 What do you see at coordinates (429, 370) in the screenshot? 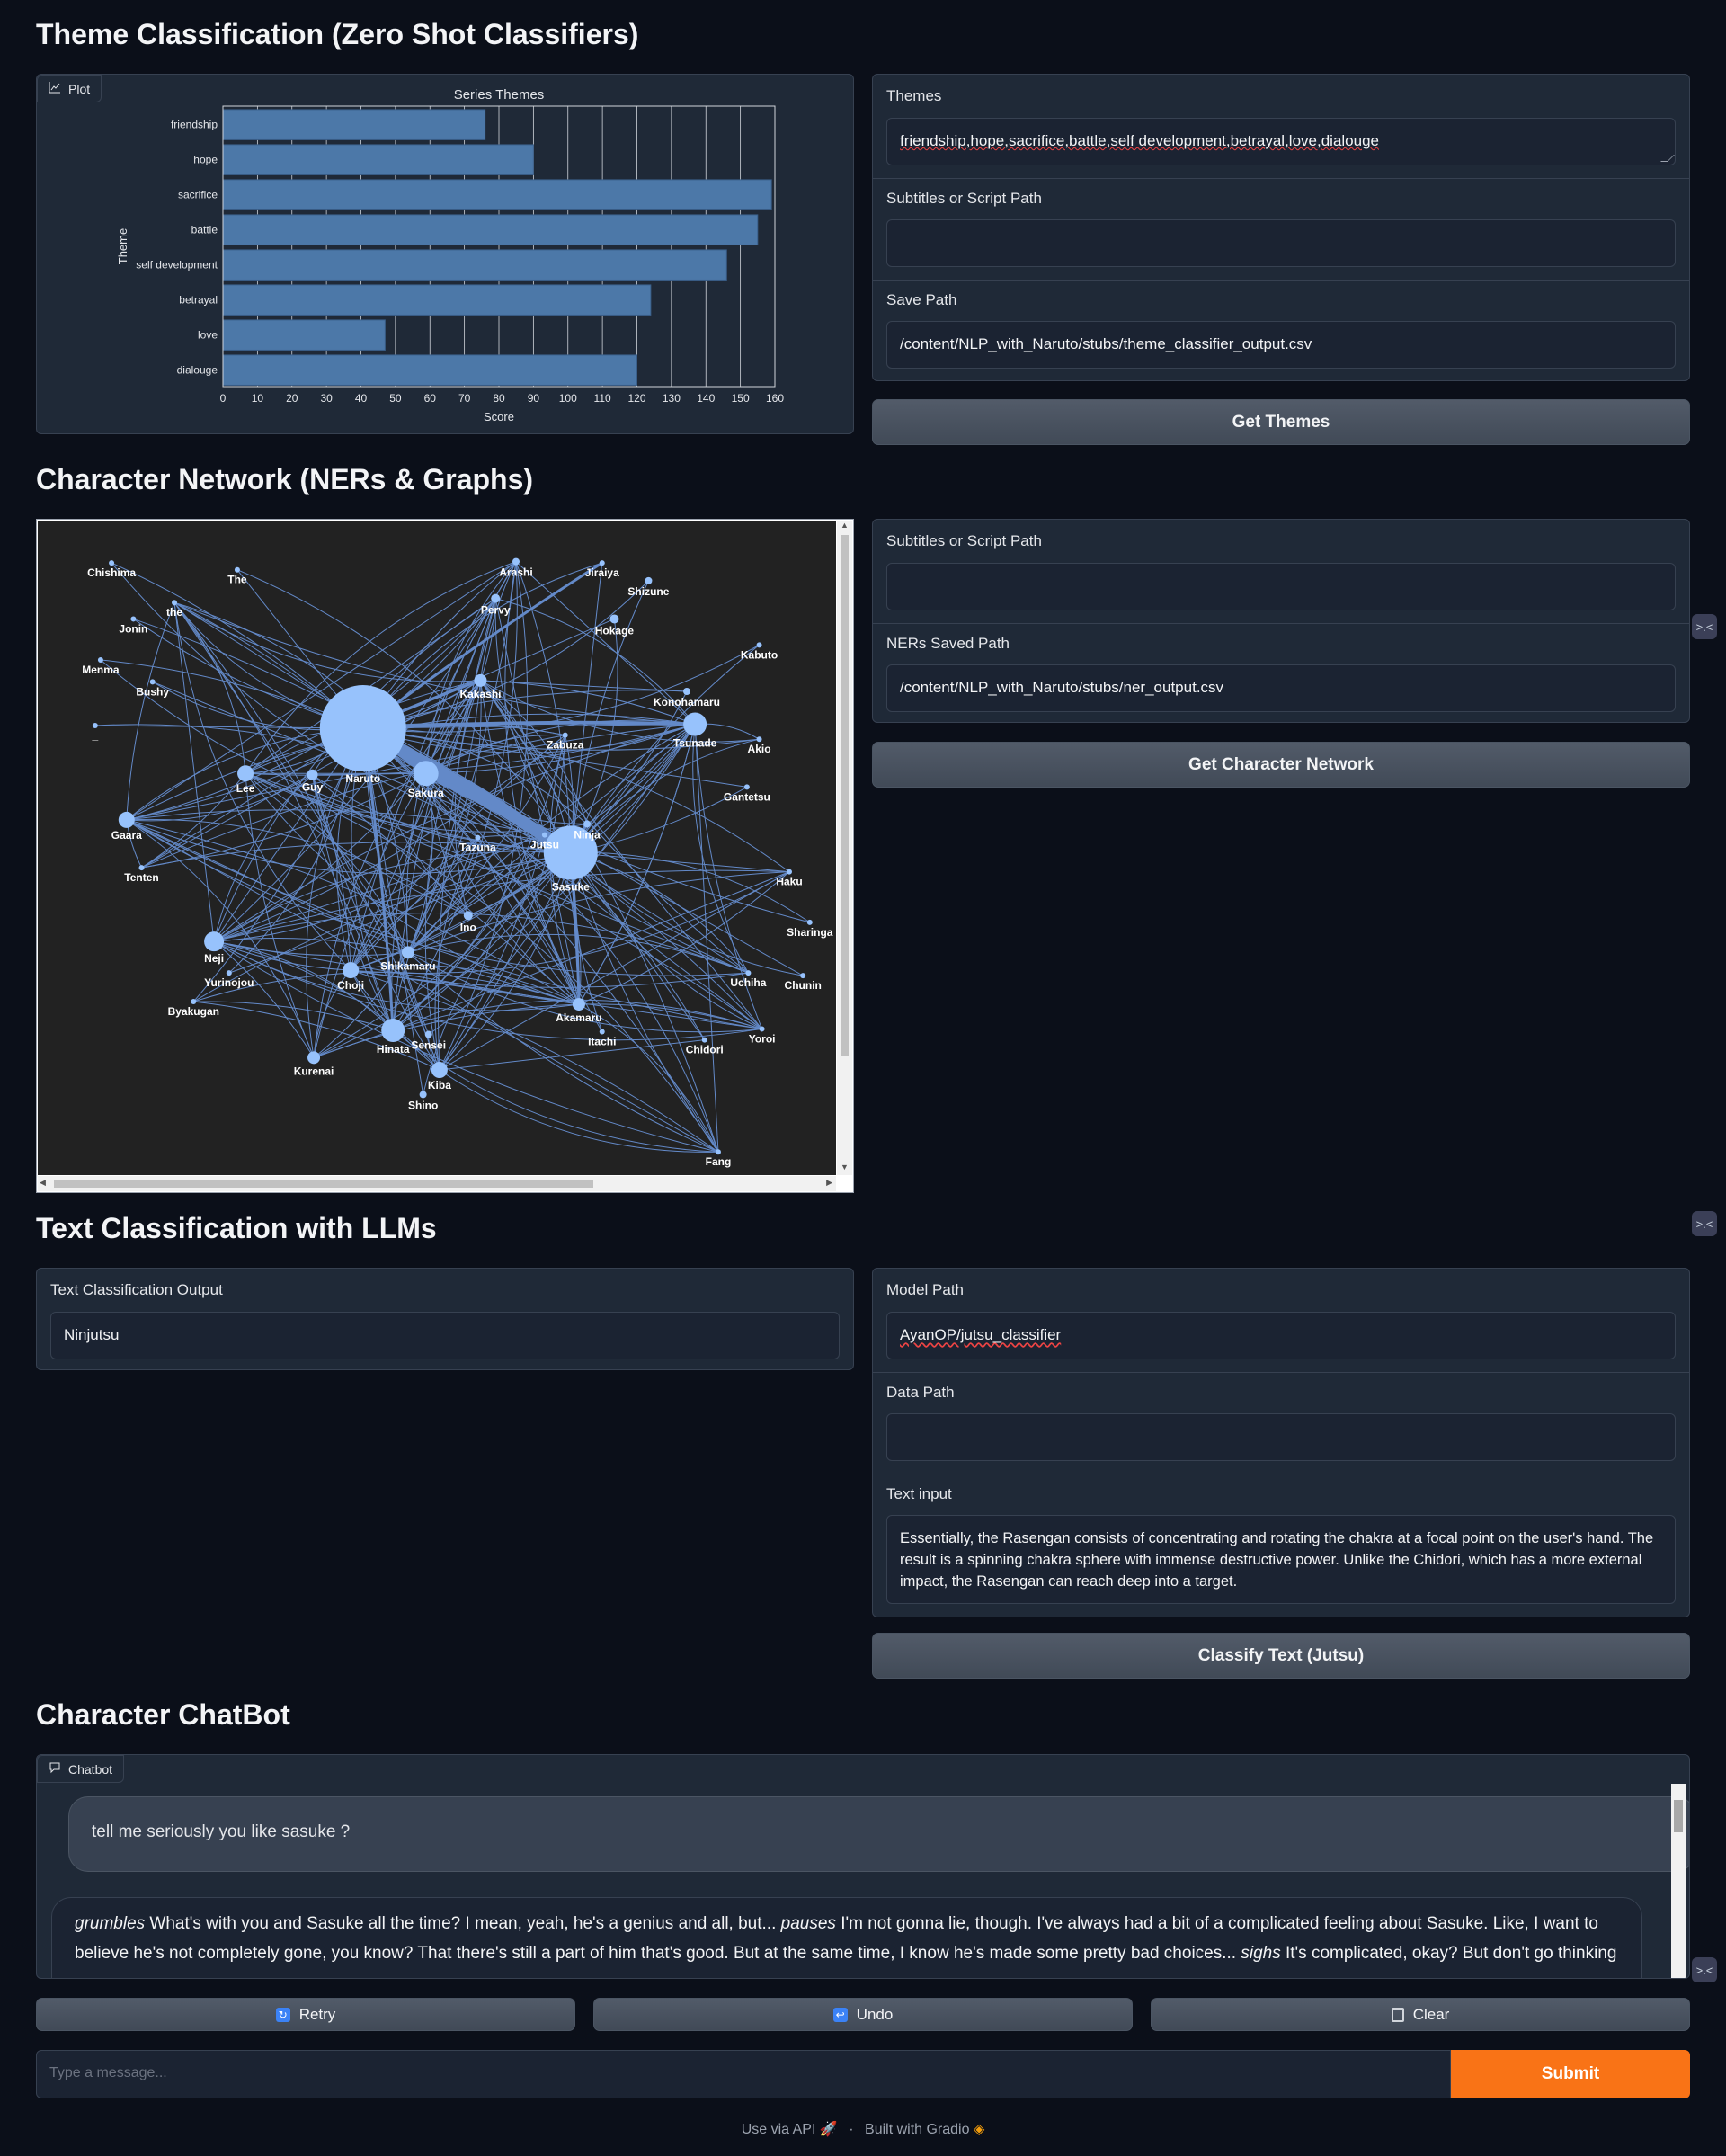
I see `bar-dialouge` at bounding box center [429, 370].